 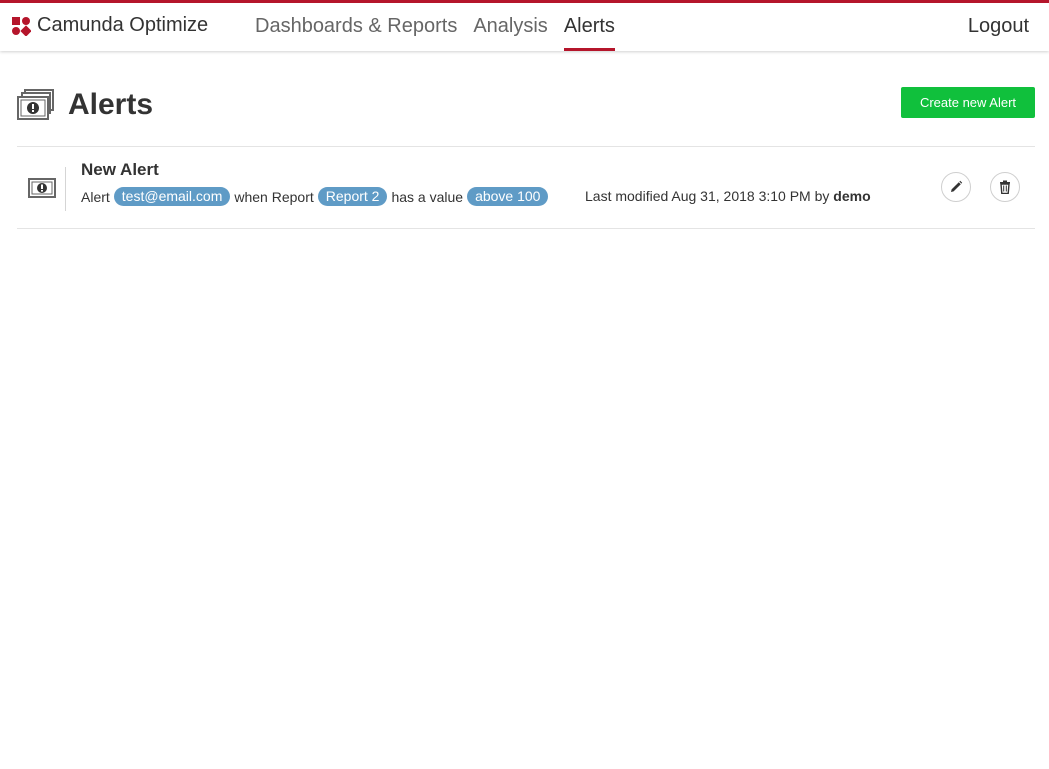 I want to click on camunda-logo-icon, so click(x=21, y=25).